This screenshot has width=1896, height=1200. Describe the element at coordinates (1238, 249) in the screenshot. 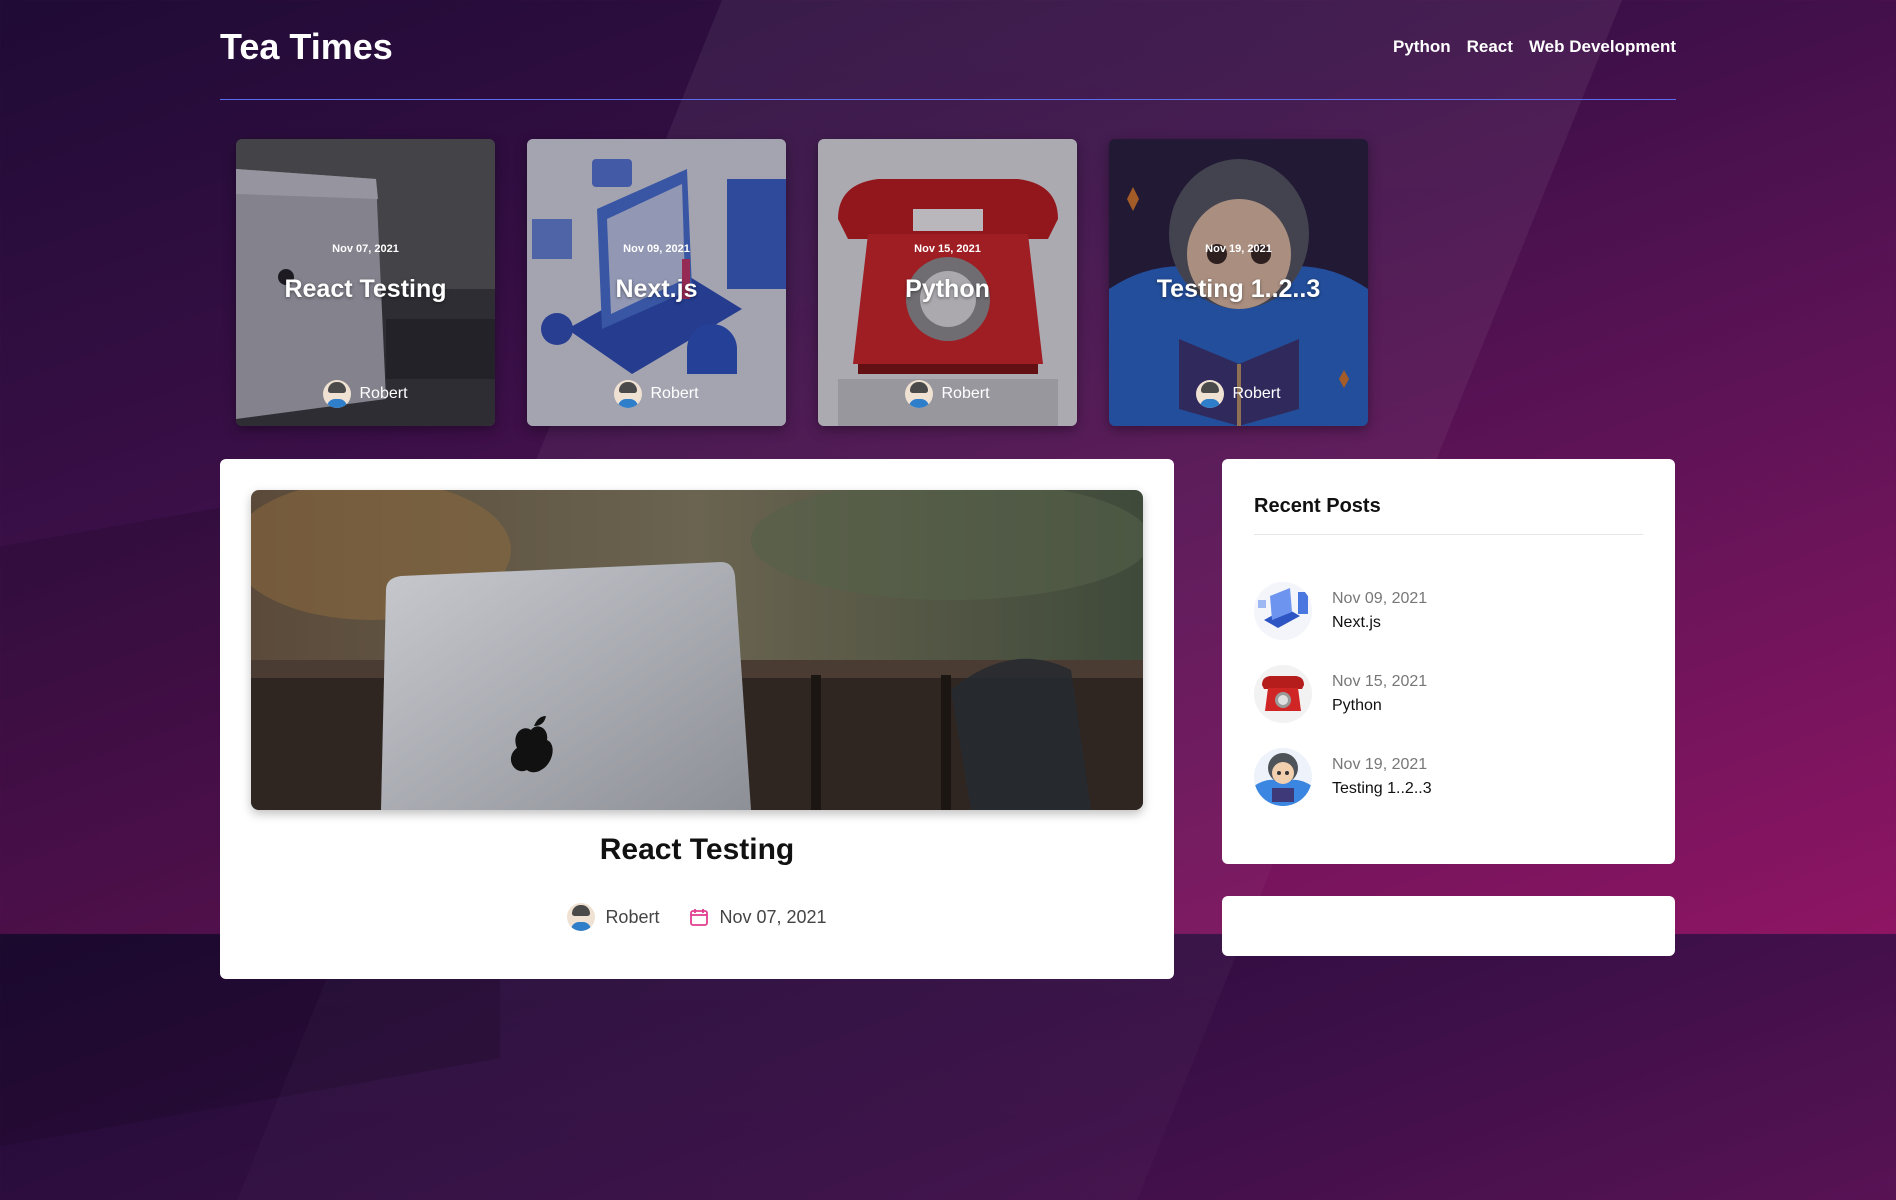

I see `card-date: Nov 19, 2021` at that location.